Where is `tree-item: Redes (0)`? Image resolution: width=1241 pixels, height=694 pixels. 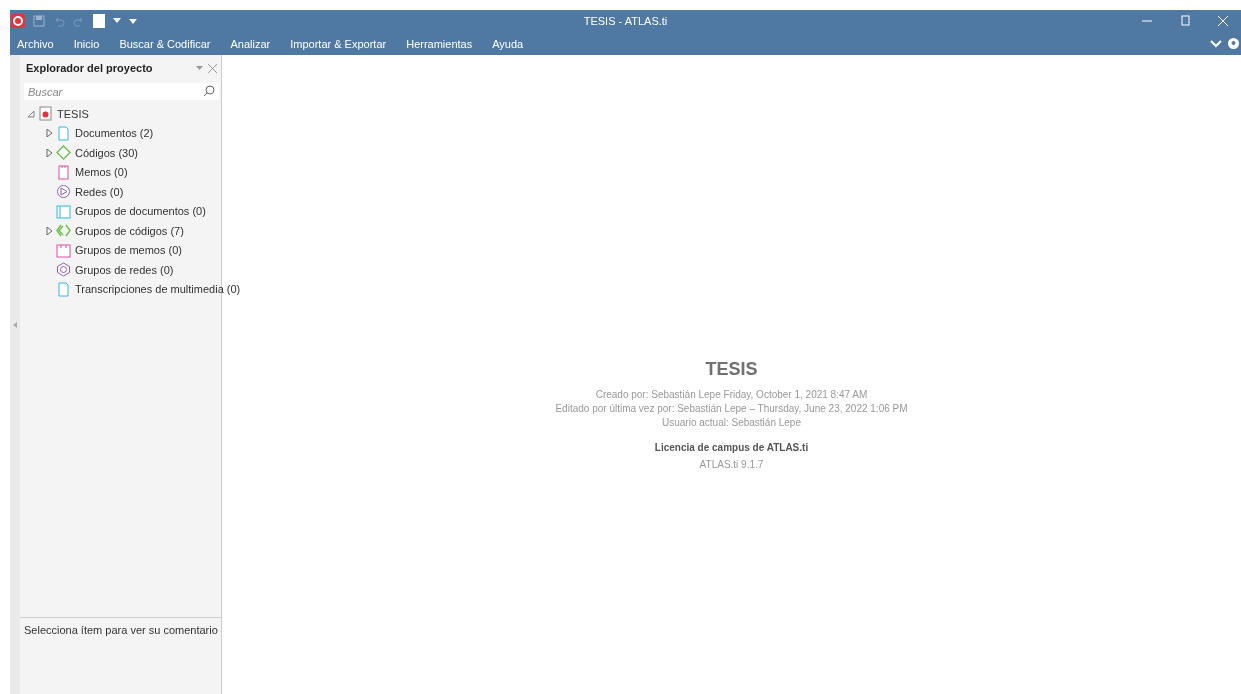
tree-item: Redes (0) is located at coordinates (99, 191).